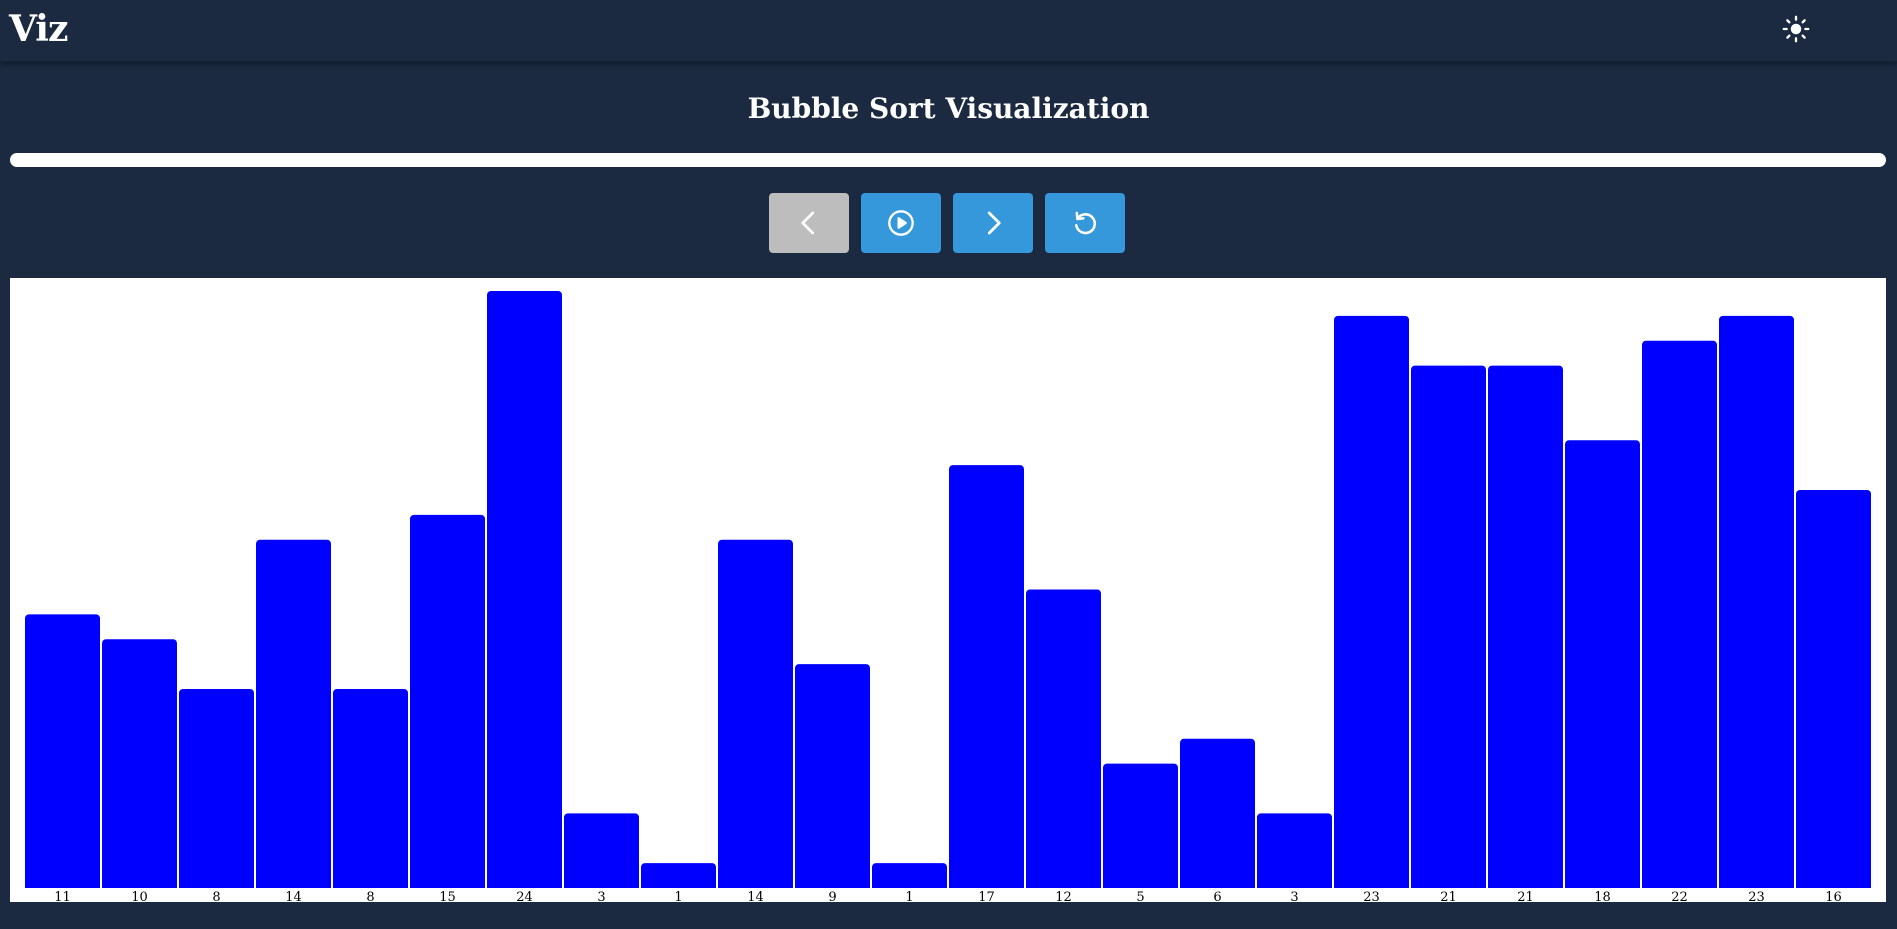 The width and height of the screenshot is (1897, 929). I want to click on rotate-ccw-icon, so click(1085, 223).